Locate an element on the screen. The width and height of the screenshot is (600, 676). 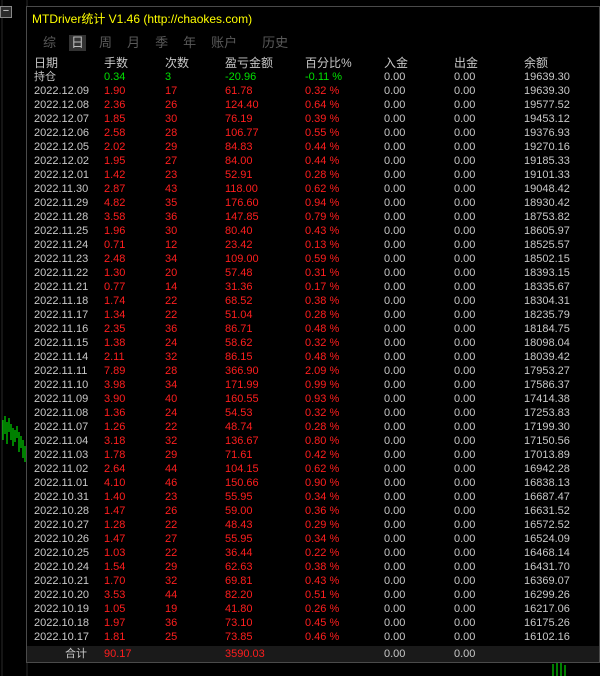
cell-profit: 55.95 is located at coordinates (239, 539).